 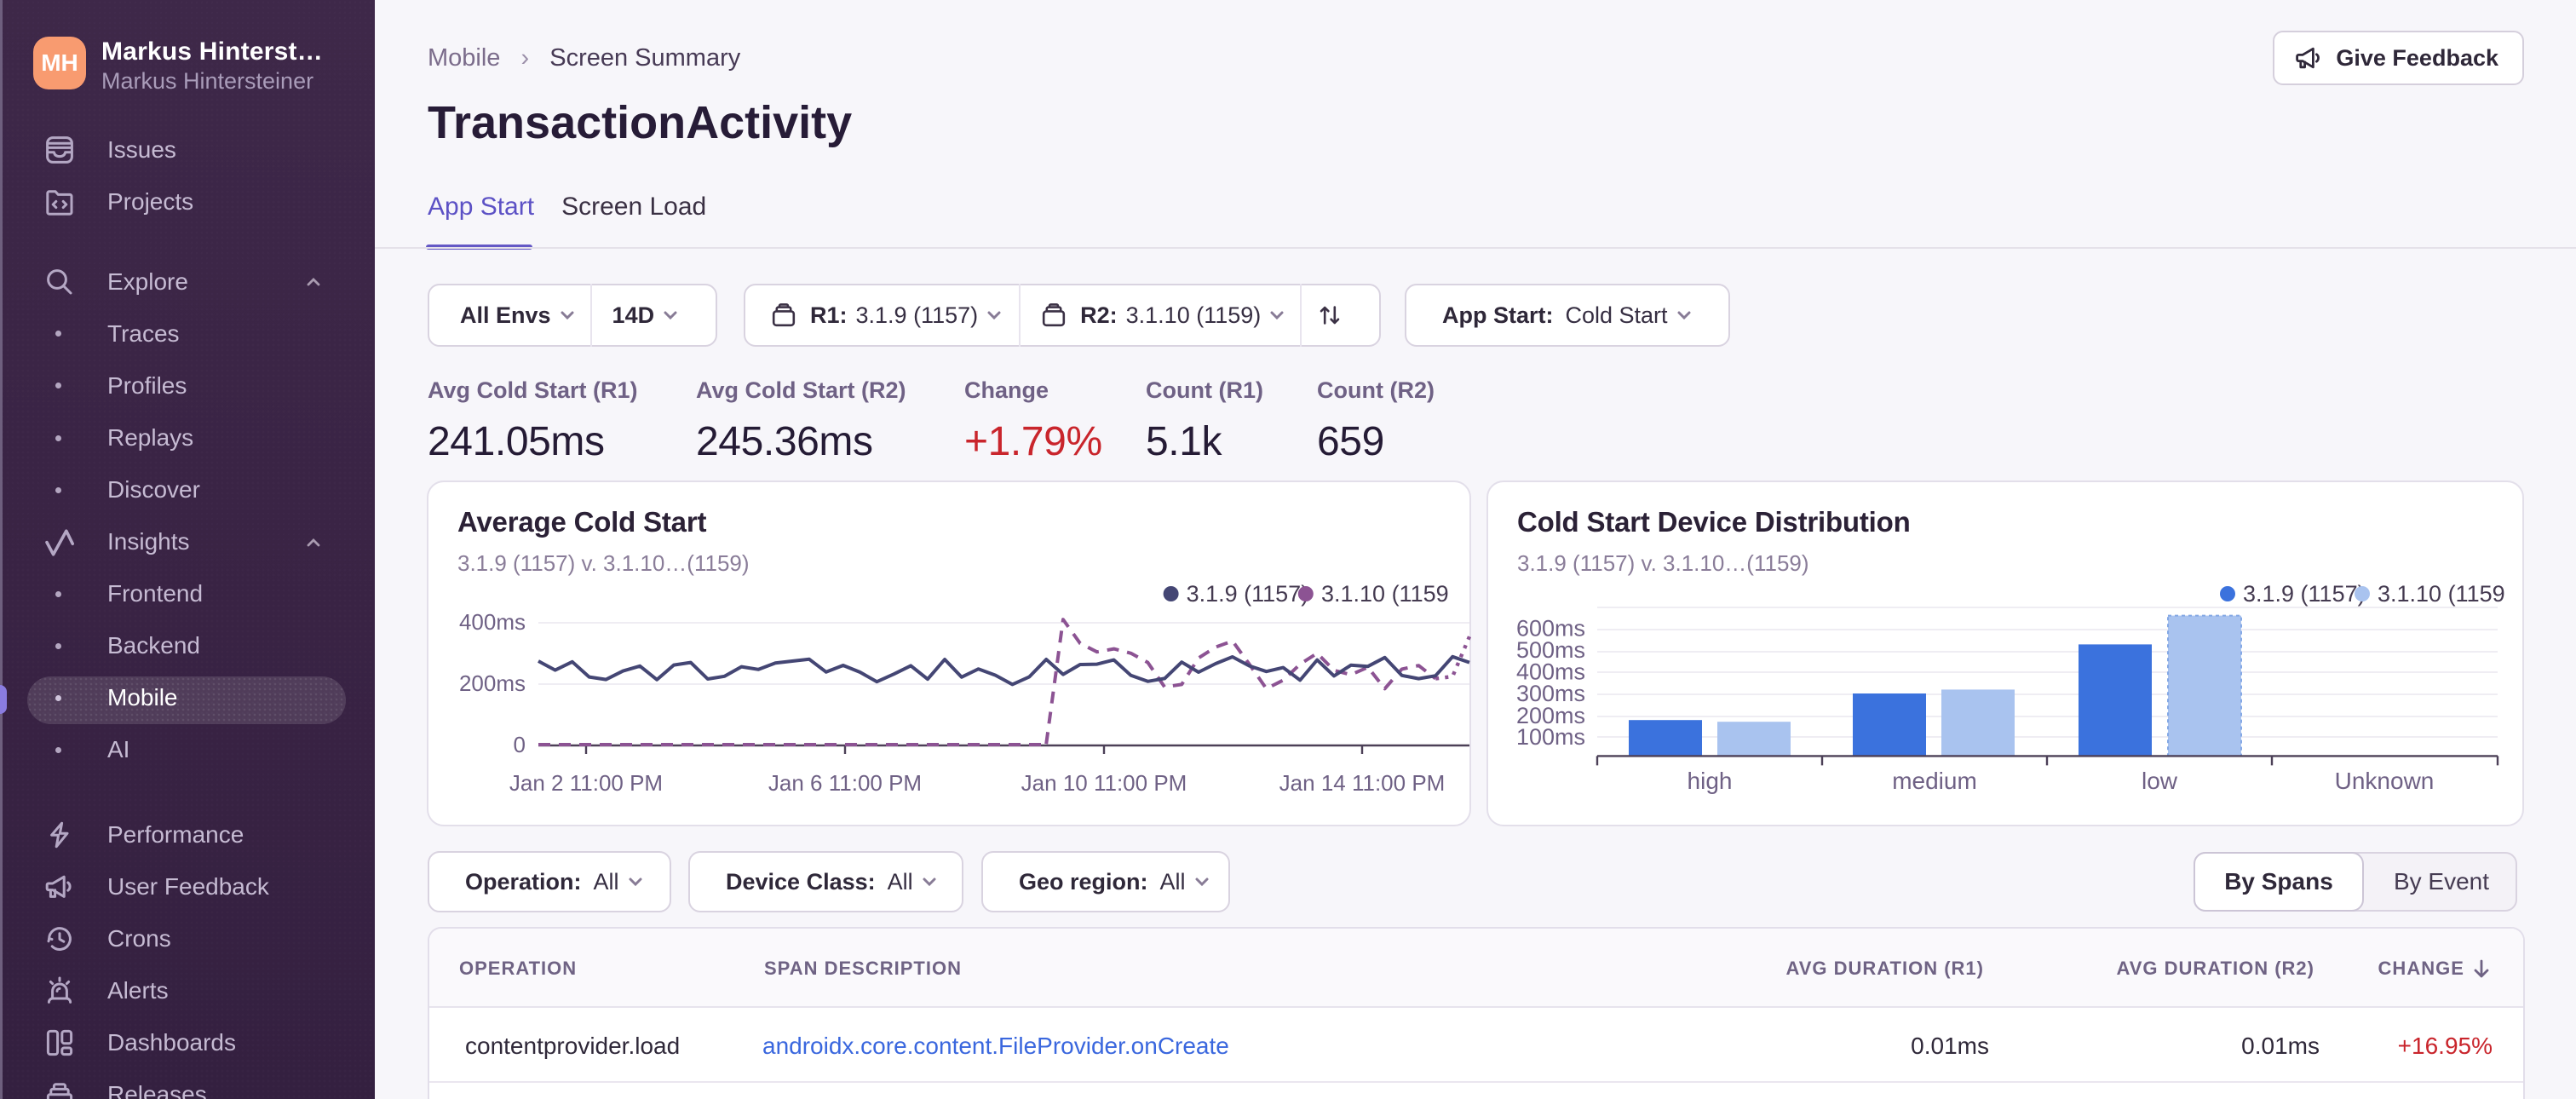 I want to click on svg-text: high, so click(x=1711, y=781).